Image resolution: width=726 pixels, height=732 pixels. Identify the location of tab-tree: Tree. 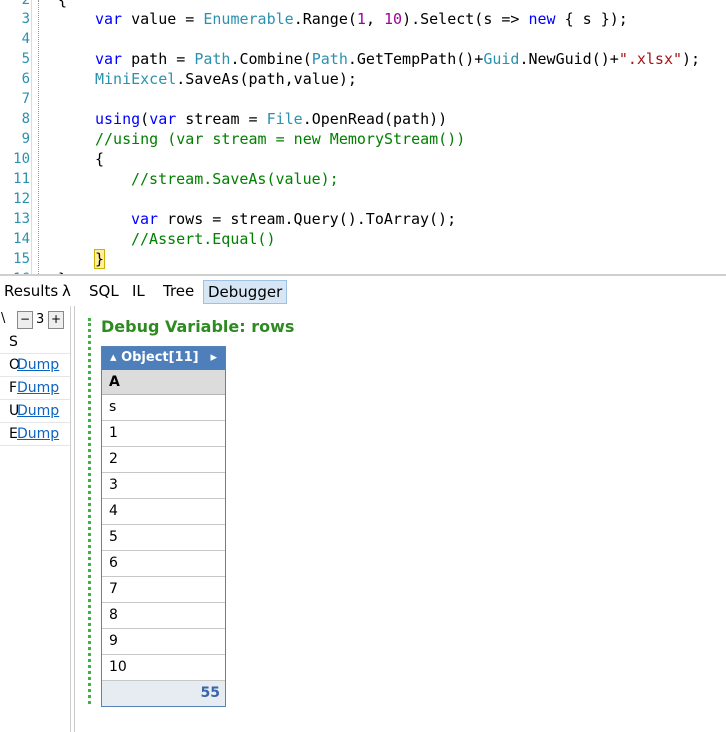
(178, 291).